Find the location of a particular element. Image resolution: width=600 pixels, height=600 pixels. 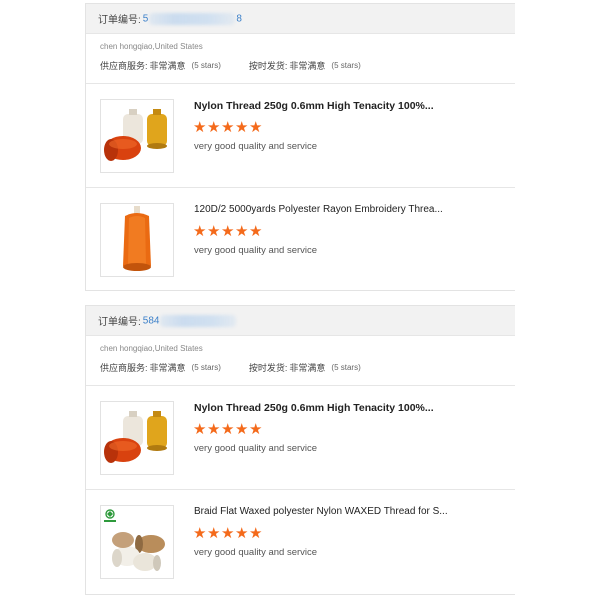

order-number-prefix: 584 is located at coordinates (151, 321).